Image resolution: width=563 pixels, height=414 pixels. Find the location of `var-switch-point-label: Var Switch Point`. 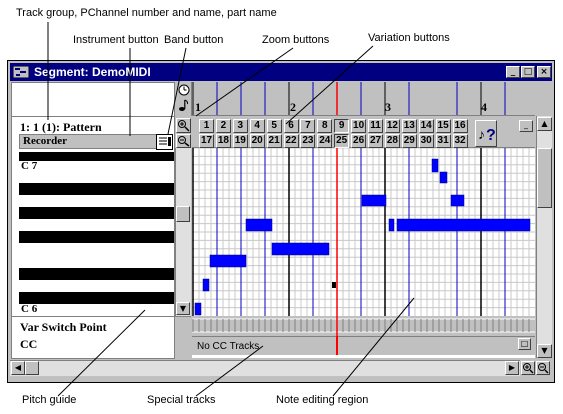

var-switch-point-label: Var Switch Point is located at coordinates (63, 327).